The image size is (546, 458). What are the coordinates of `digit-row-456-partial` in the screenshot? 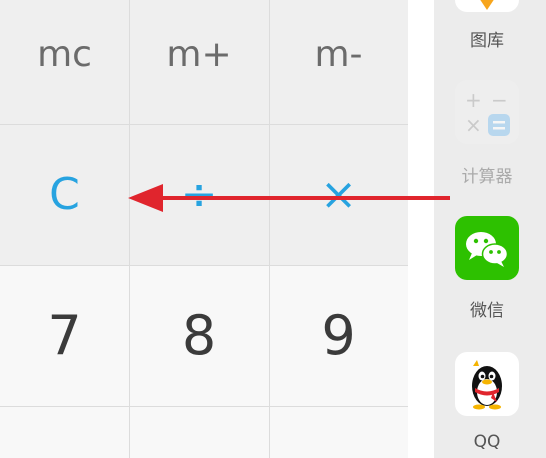 It's located at (204, 432).